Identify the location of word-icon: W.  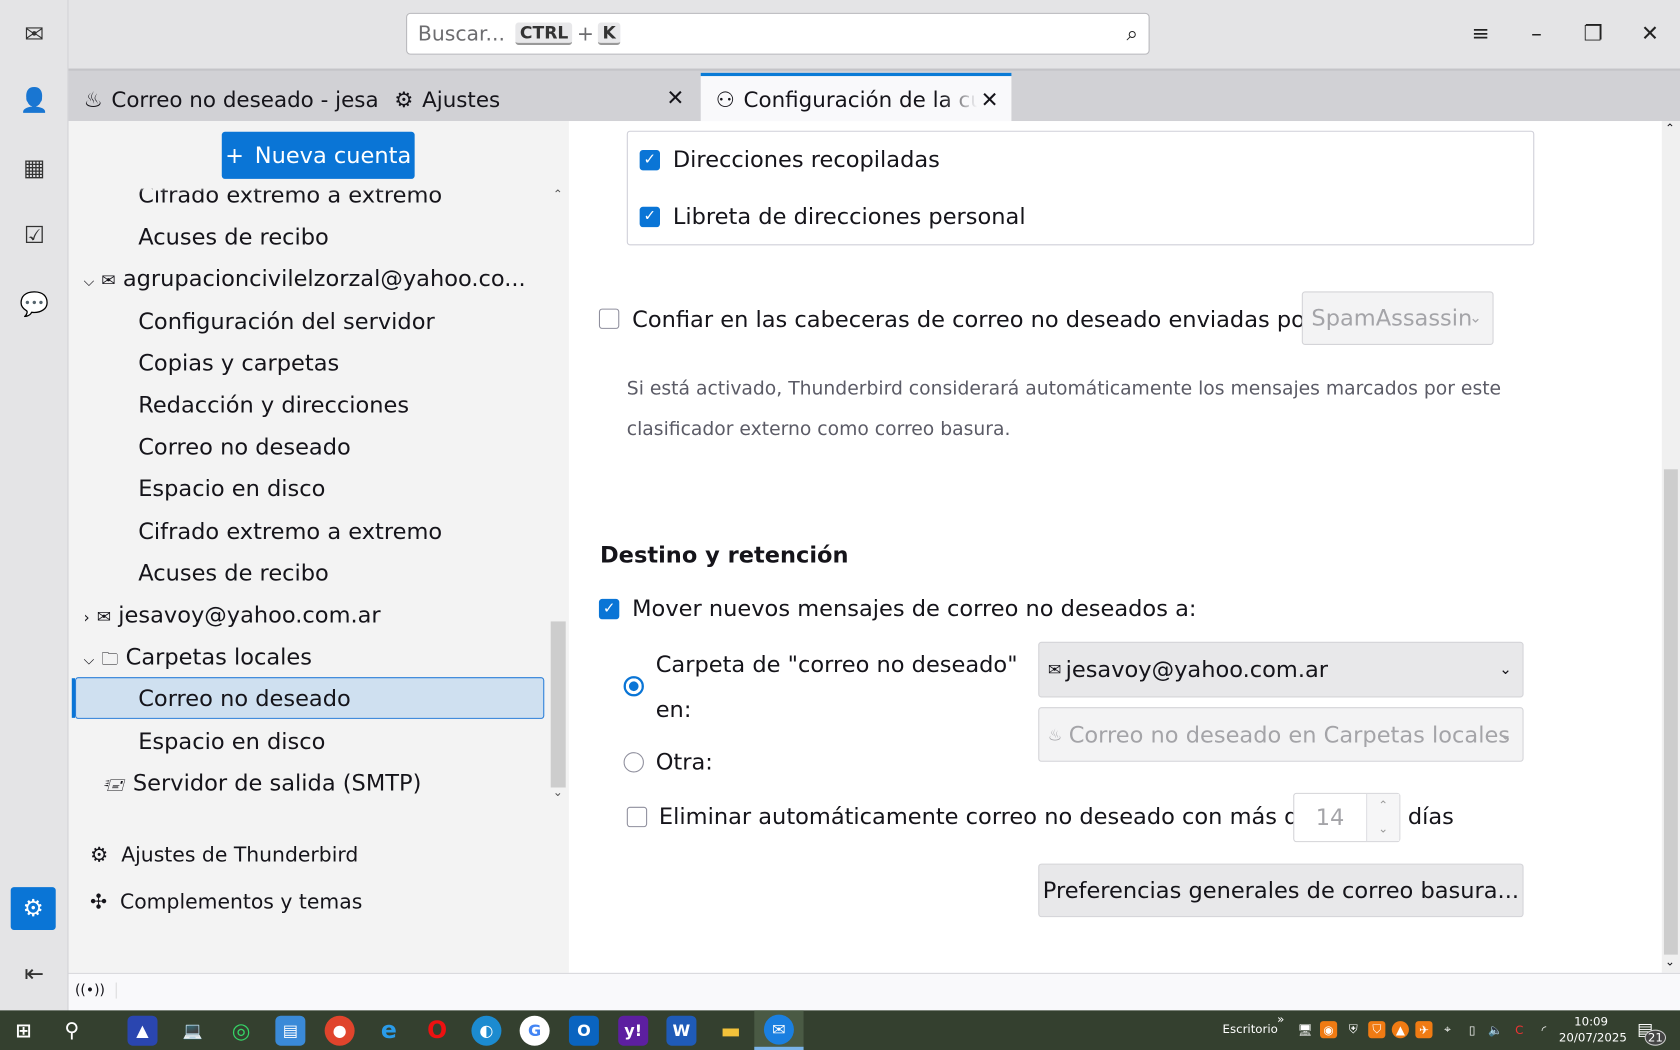
(681, 1030).